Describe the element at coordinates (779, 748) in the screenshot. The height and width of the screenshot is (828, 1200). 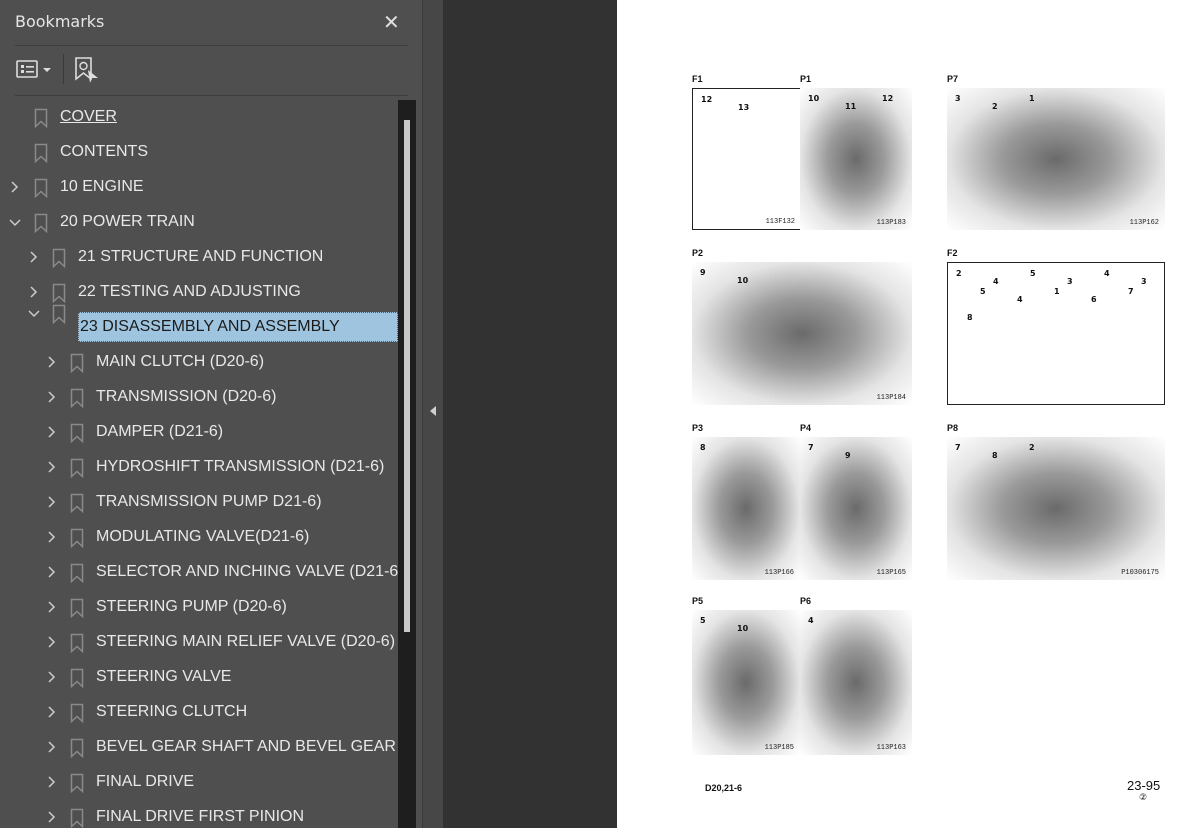
I see `figure-caption: 113P185` at that location.